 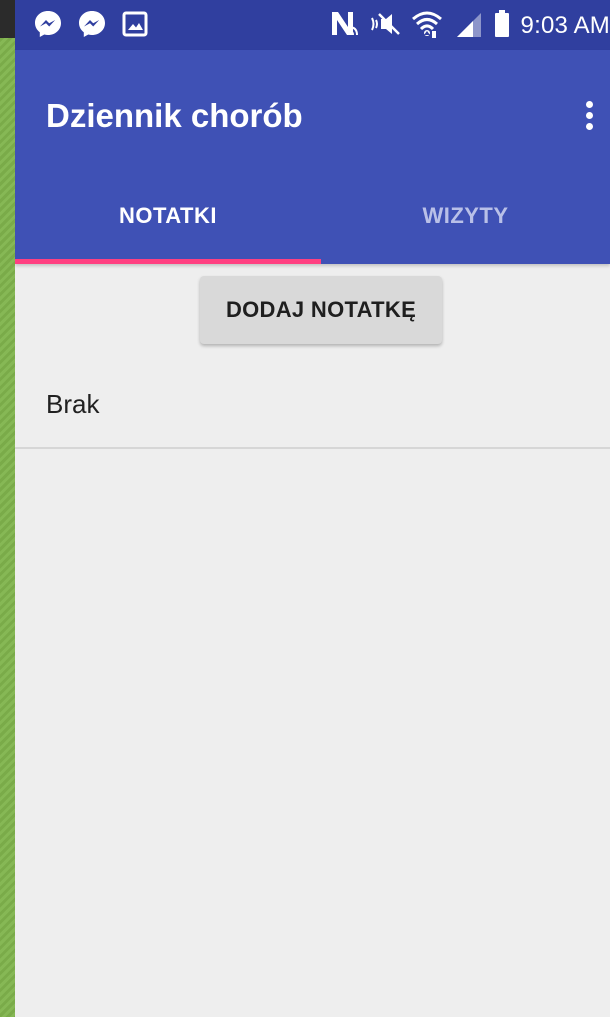 I want to click on notification-icons, so click(x=91, y=26).